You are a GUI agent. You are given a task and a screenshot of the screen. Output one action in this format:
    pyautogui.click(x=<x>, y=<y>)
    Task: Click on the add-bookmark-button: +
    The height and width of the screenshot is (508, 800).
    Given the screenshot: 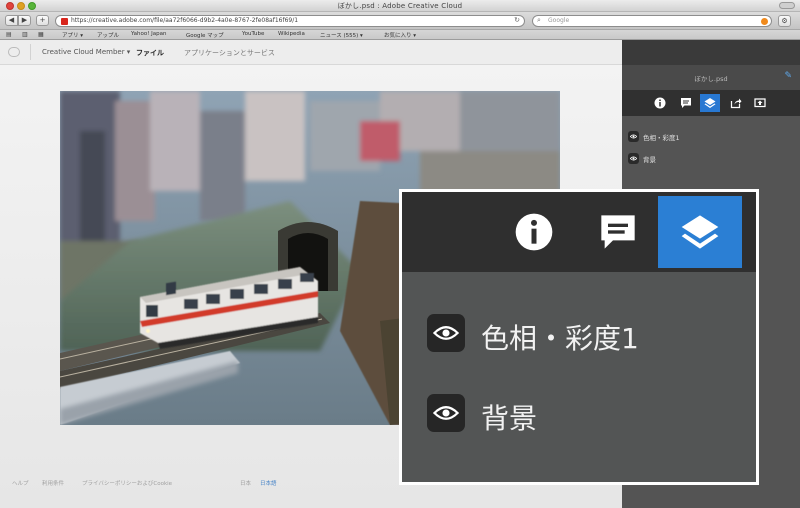 What is the action you would take?
    pyautogui.click(x=42, y=20)
    